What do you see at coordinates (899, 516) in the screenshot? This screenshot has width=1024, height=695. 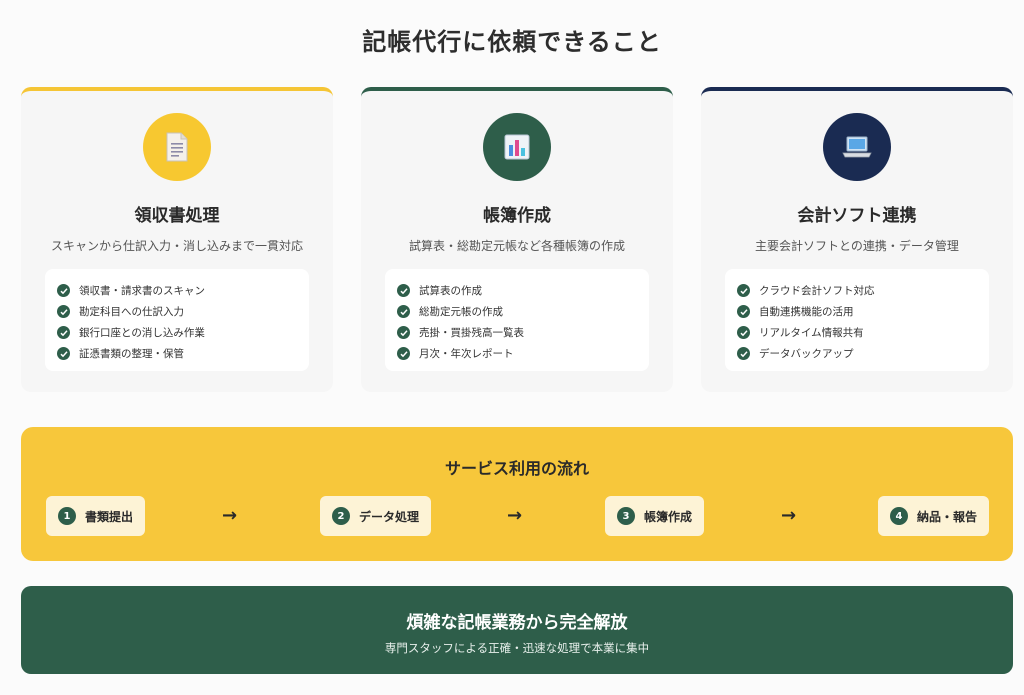 I see `step-number: 4` at bounding box center [899, 516].